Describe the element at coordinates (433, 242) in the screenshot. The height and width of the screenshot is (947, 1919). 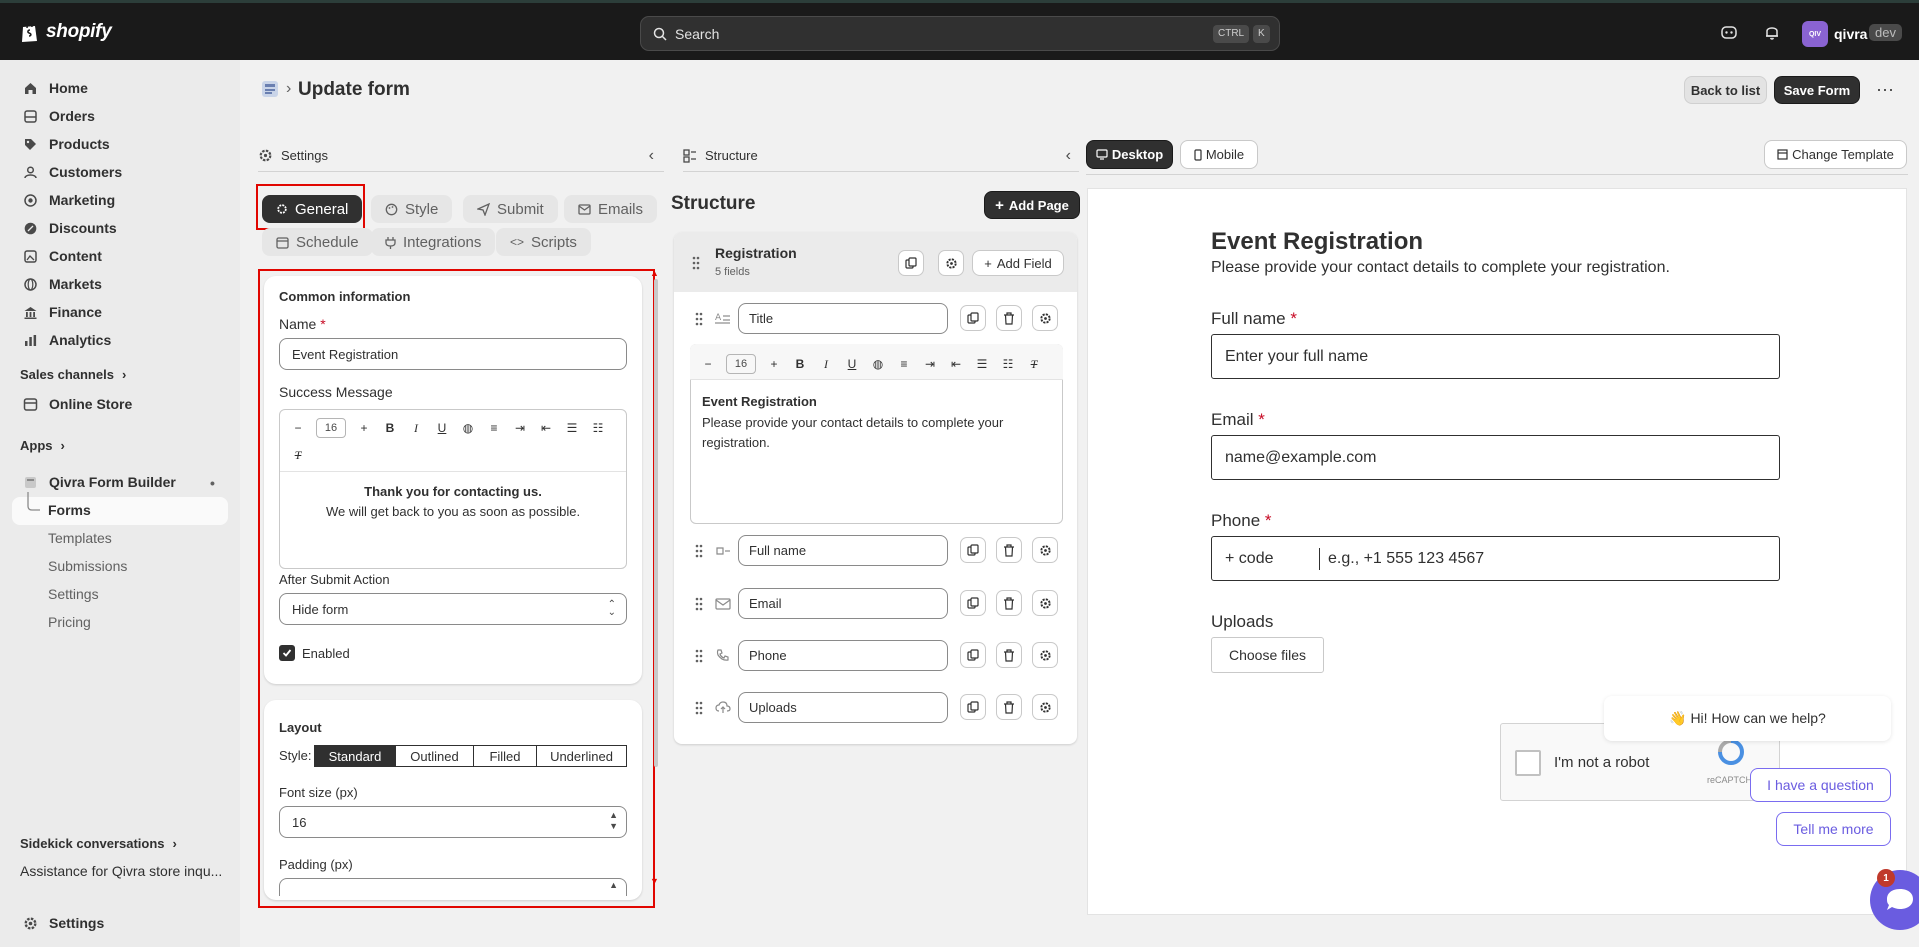
I see `tab-integrations: Integrations` at that location.